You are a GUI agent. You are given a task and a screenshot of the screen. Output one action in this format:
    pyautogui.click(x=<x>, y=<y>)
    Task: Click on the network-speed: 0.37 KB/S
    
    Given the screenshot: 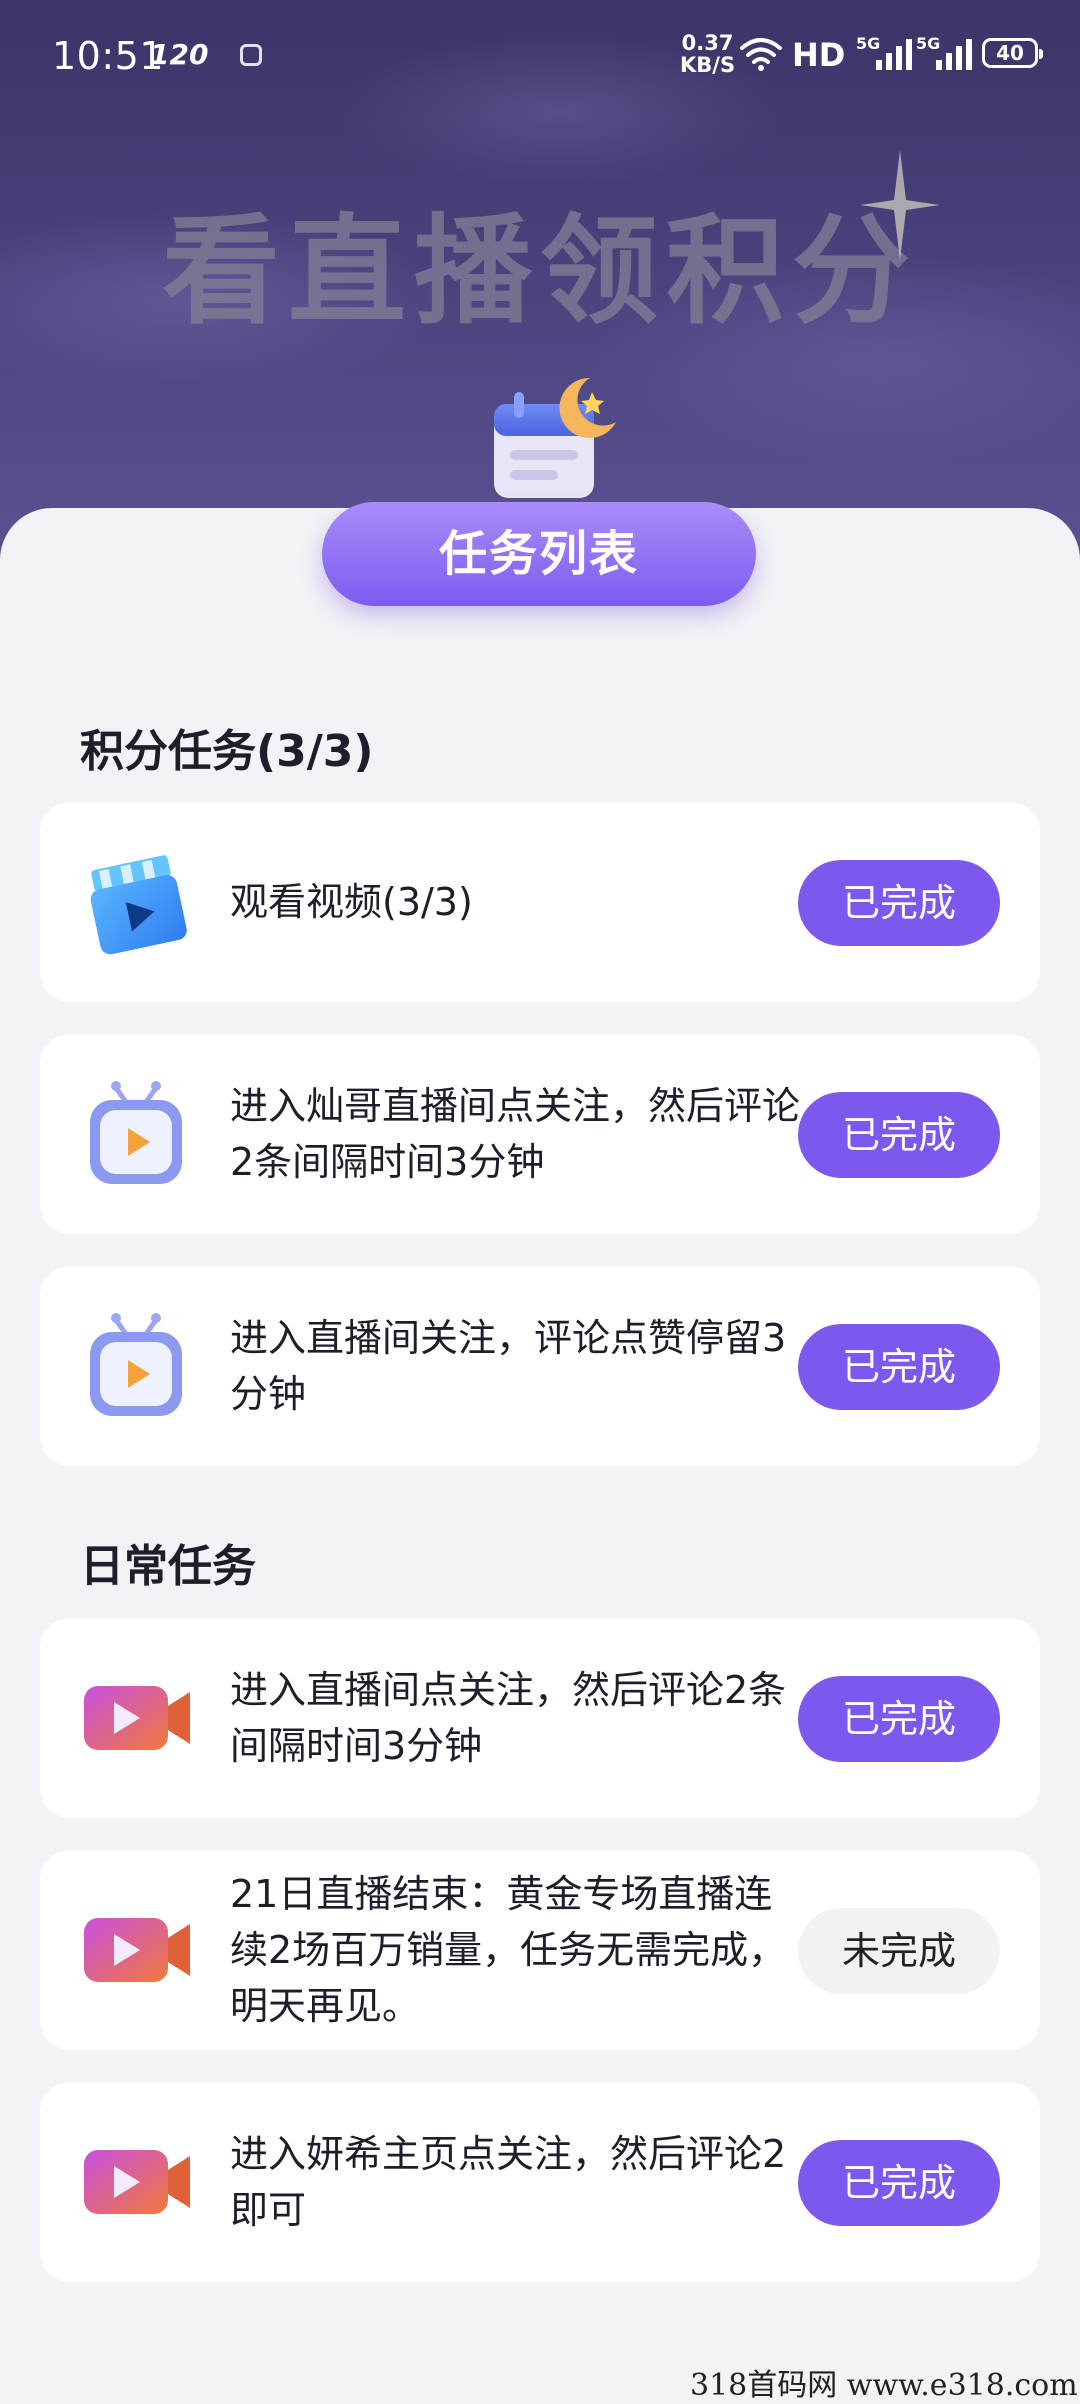 What is the action you would take?
    pyautogui.click(x=707, y=54)
    